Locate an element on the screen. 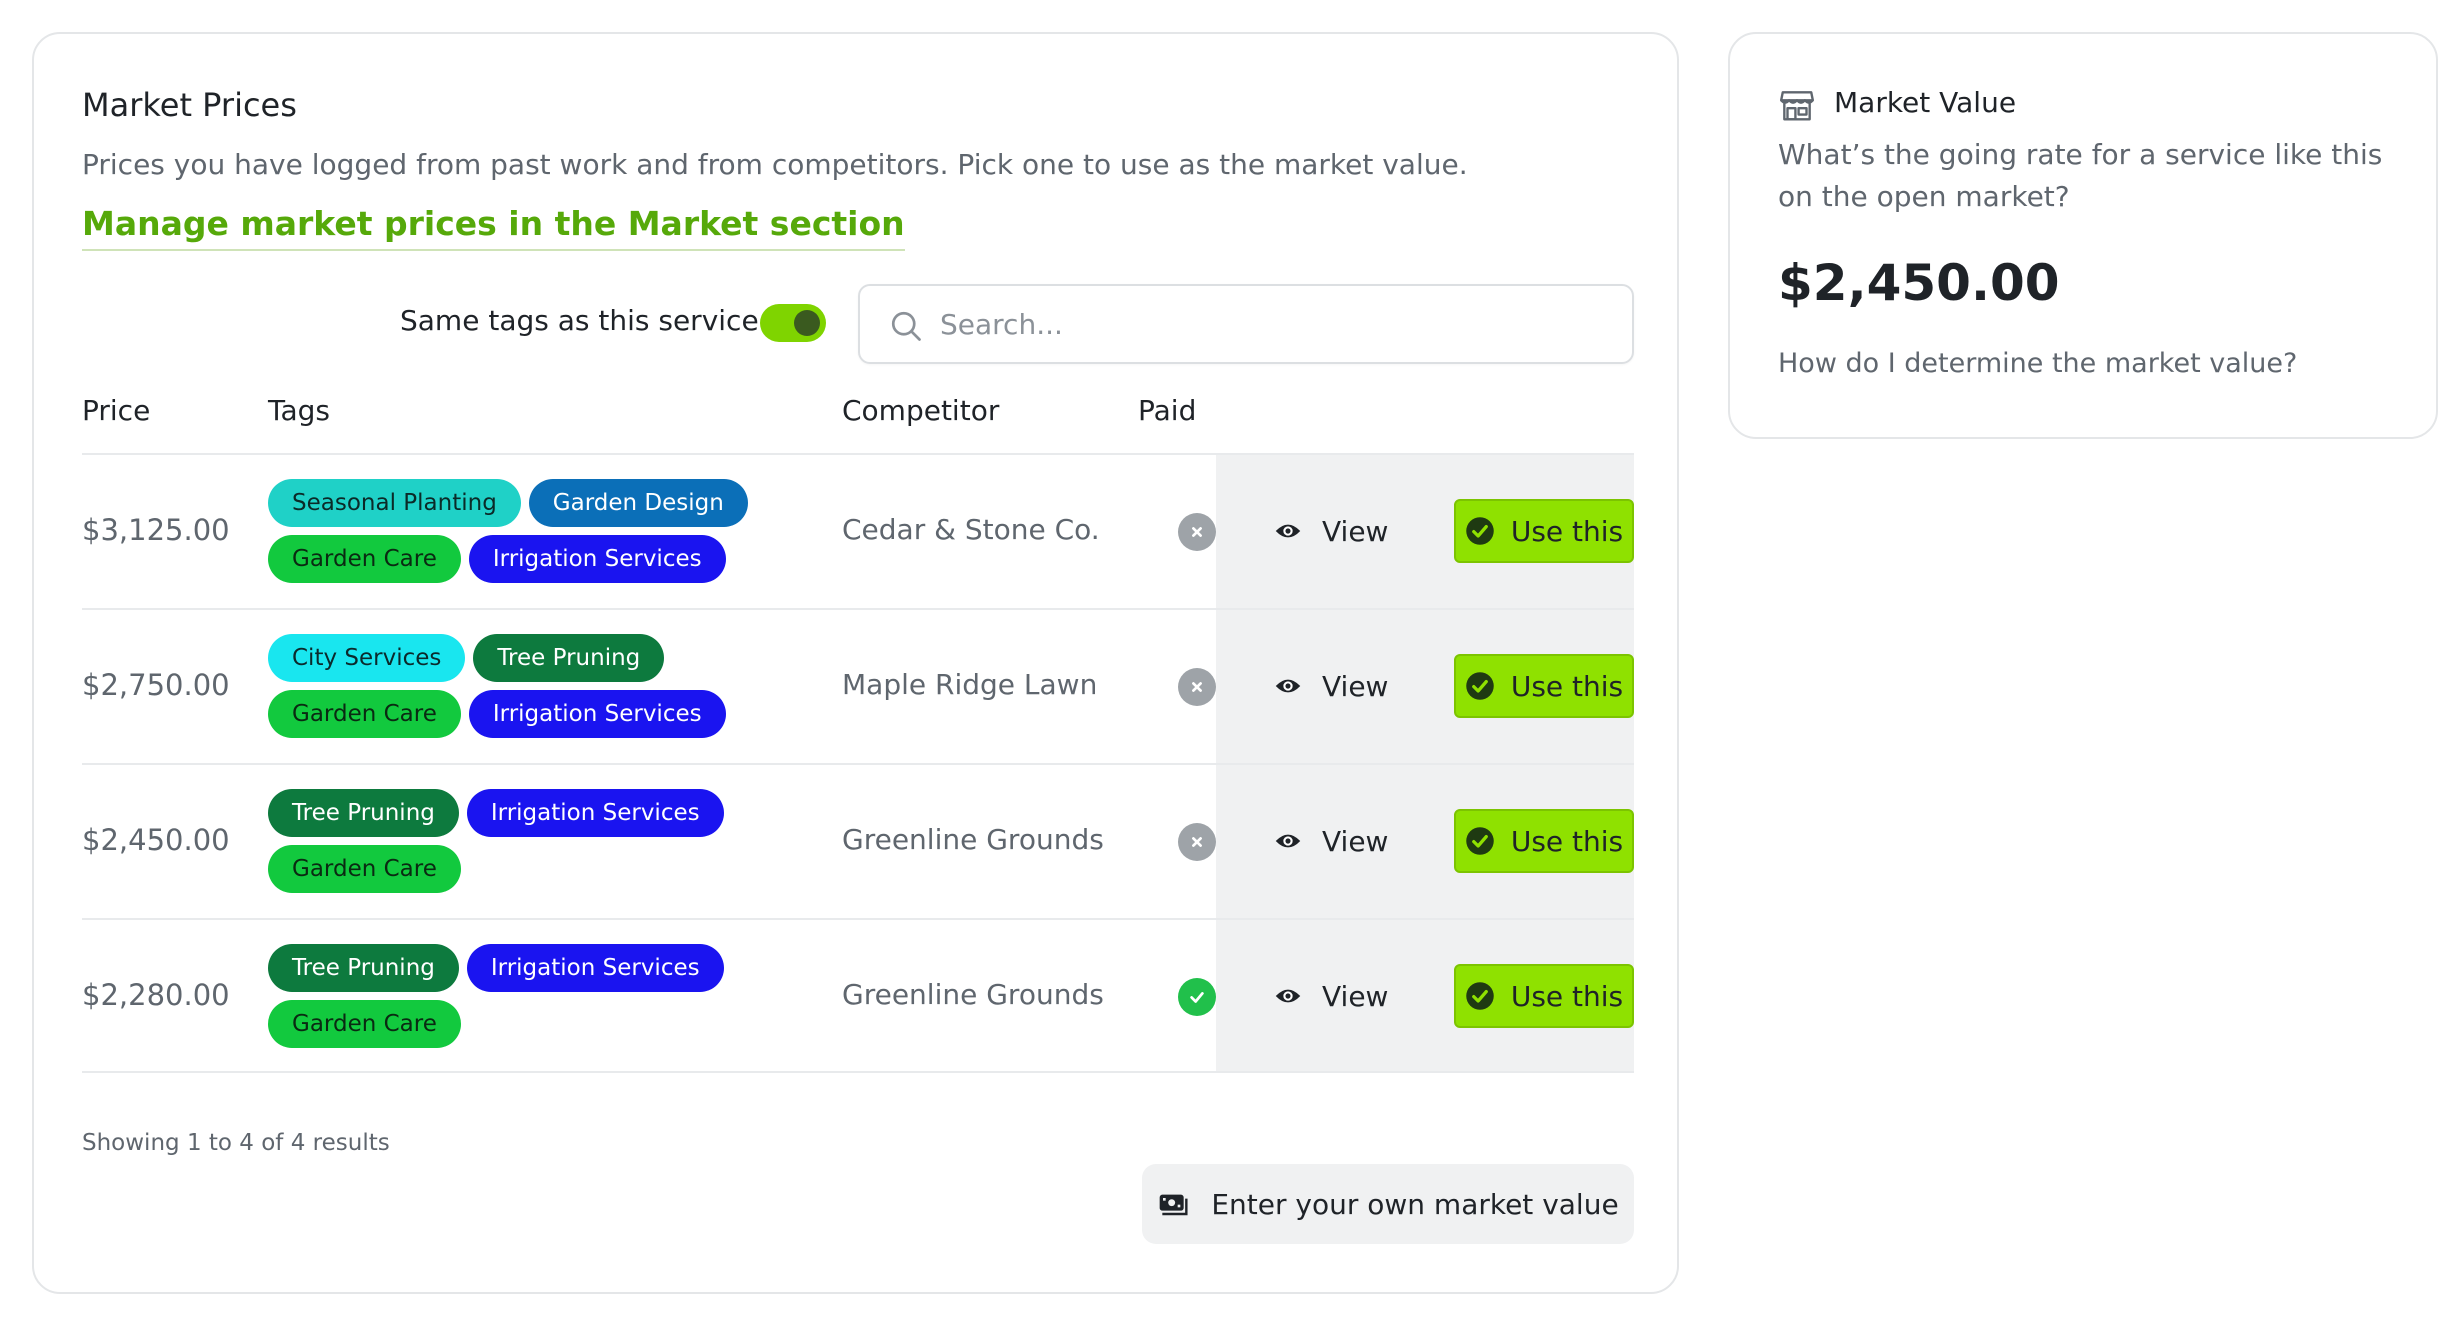 Image resolution: width=2454 pixels, height=1318 pixels. tag-badge: City Services is located at coordinates (367, 658).